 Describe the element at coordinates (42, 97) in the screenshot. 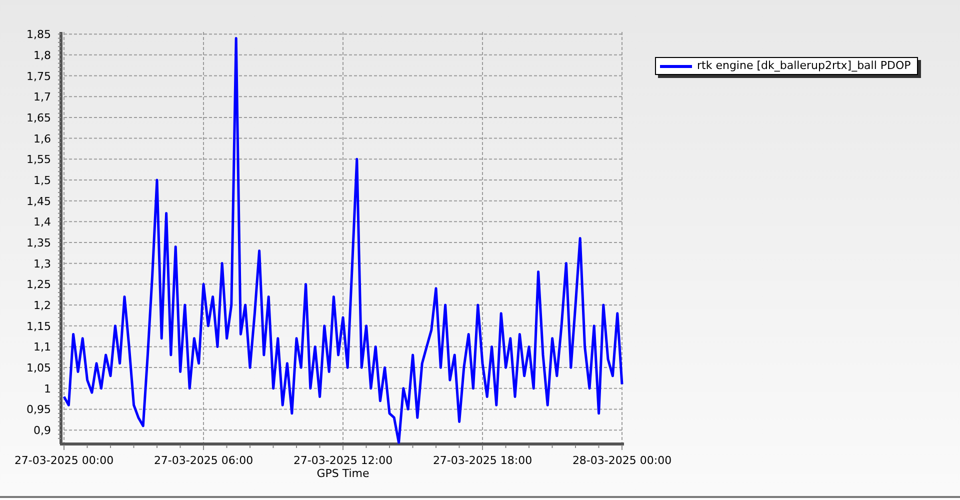

I see `y-tick-label: 1,7` at that location.